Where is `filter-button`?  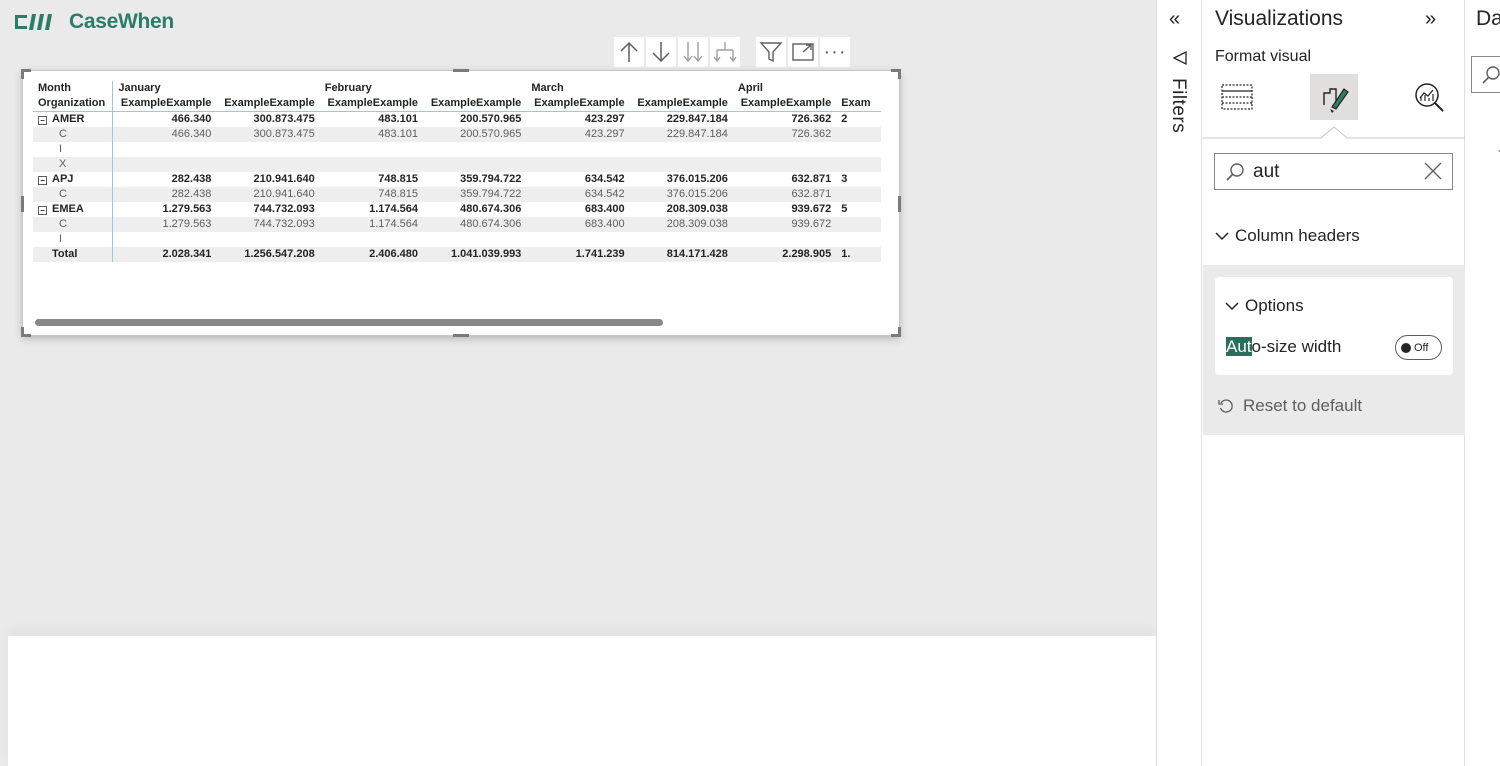 filter-button is located at coordinates (771, 52).